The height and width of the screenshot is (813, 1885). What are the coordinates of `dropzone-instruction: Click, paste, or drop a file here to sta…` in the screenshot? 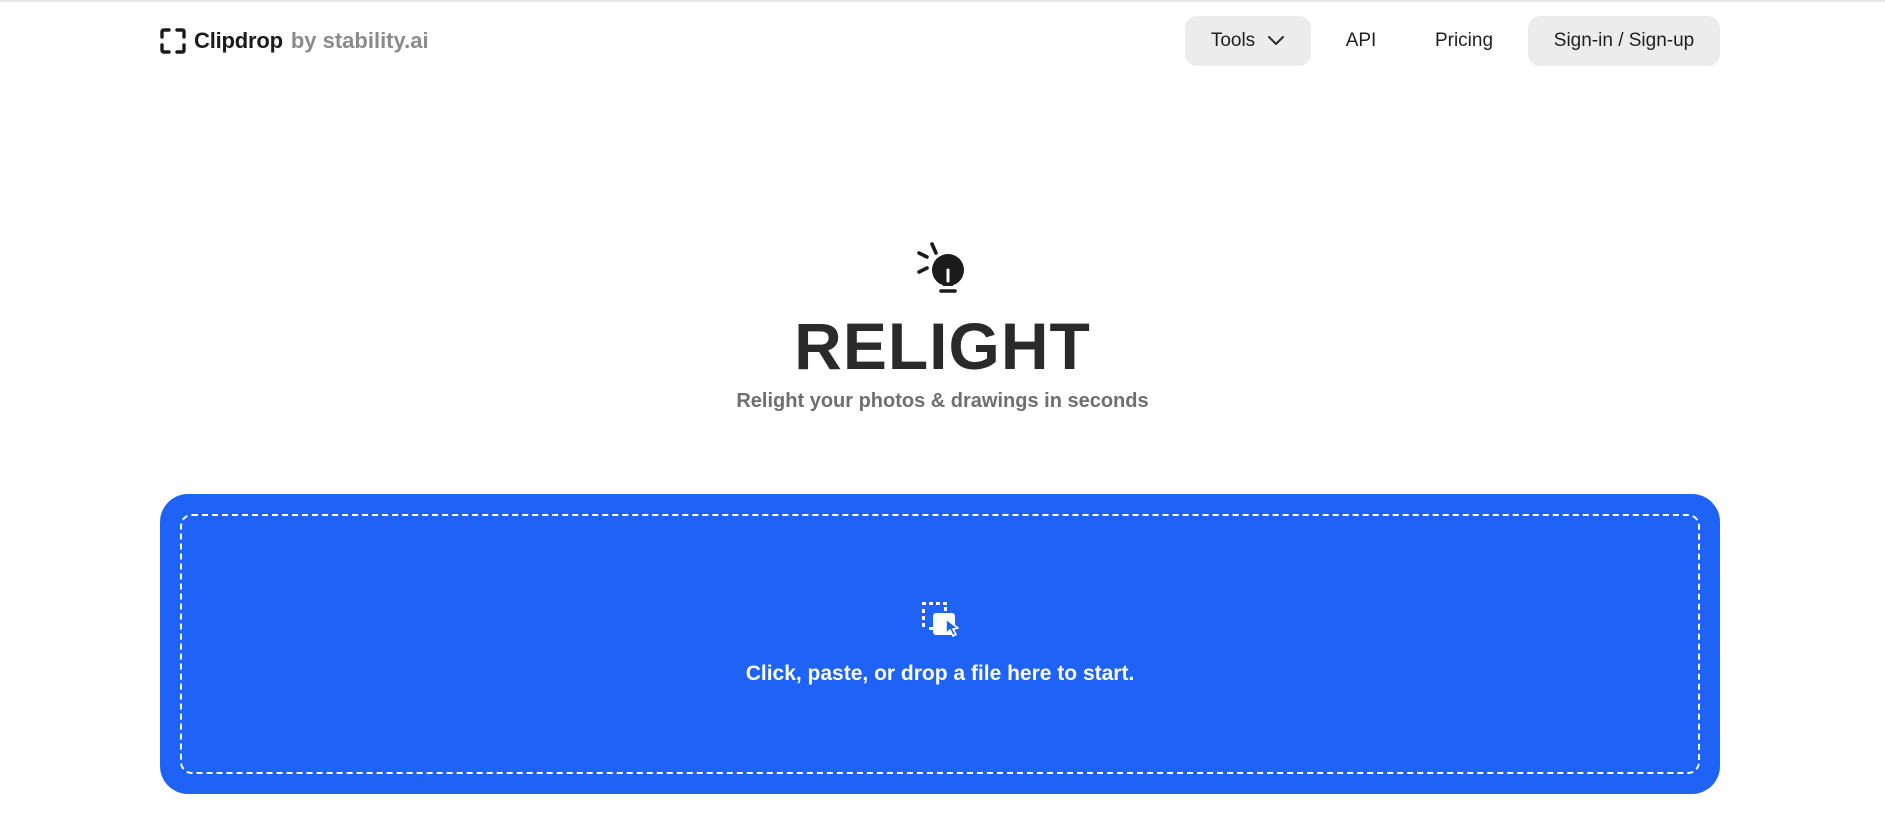 It's located at (940, 673).